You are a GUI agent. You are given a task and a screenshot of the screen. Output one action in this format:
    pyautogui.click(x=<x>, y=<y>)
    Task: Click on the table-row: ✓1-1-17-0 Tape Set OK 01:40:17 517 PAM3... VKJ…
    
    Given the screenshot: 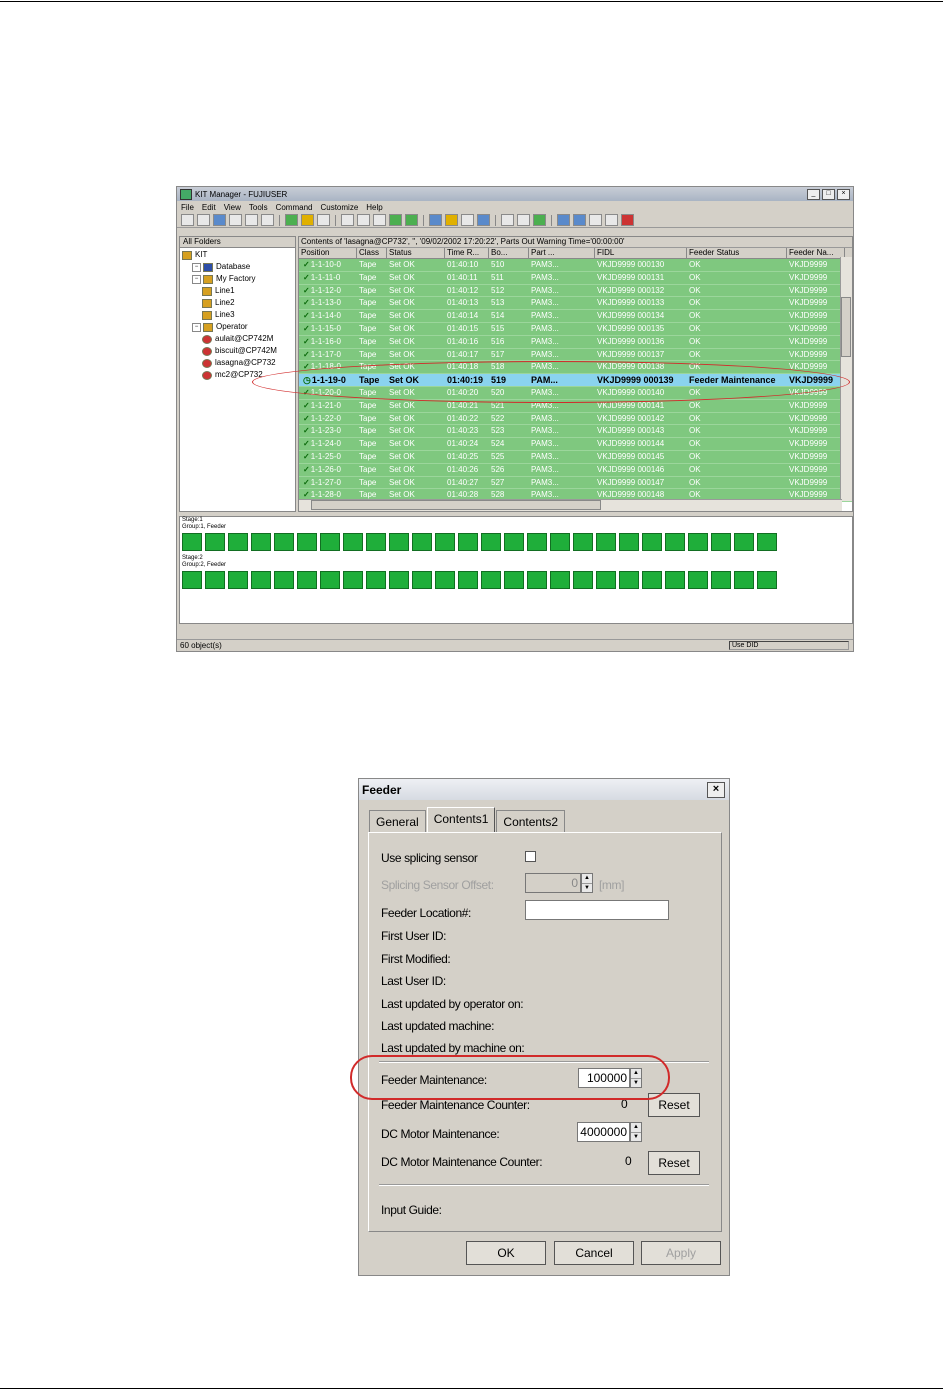 What is the action you would take?
    pyautogui.click(x=575, y=355)
    